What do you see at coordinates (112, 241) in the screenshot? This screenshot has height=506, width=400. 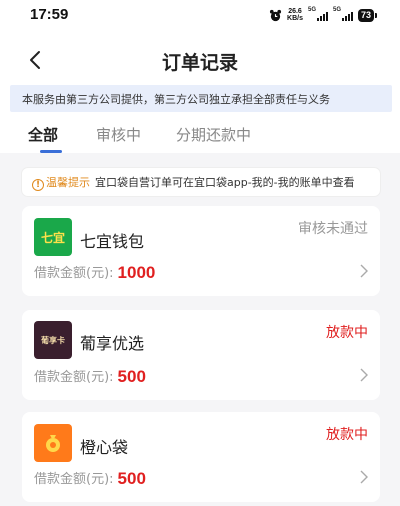 I see `order-app-name: 七宜钱包` at bounding box center [112, 241].